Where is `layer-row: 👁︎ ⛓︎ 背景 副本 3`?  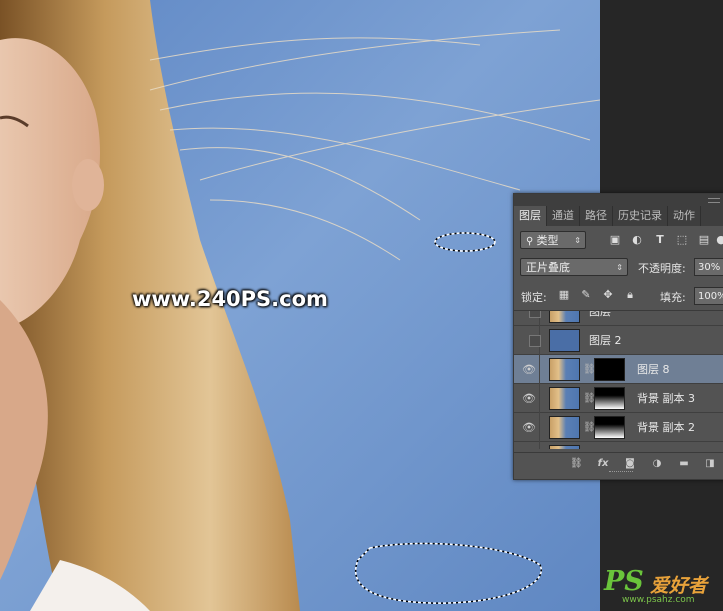 layer-row: 👁︎ ⛓︎ 背景 副本 3 is located at coordinates (618, 398).